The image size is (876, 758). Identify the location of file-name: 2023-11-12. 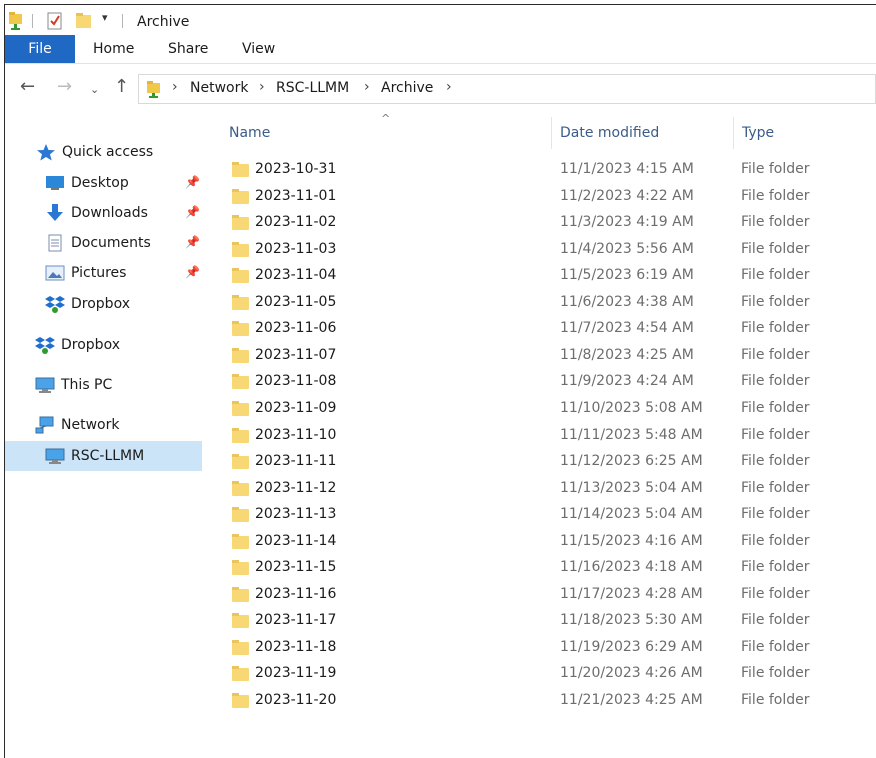
(296, 487).